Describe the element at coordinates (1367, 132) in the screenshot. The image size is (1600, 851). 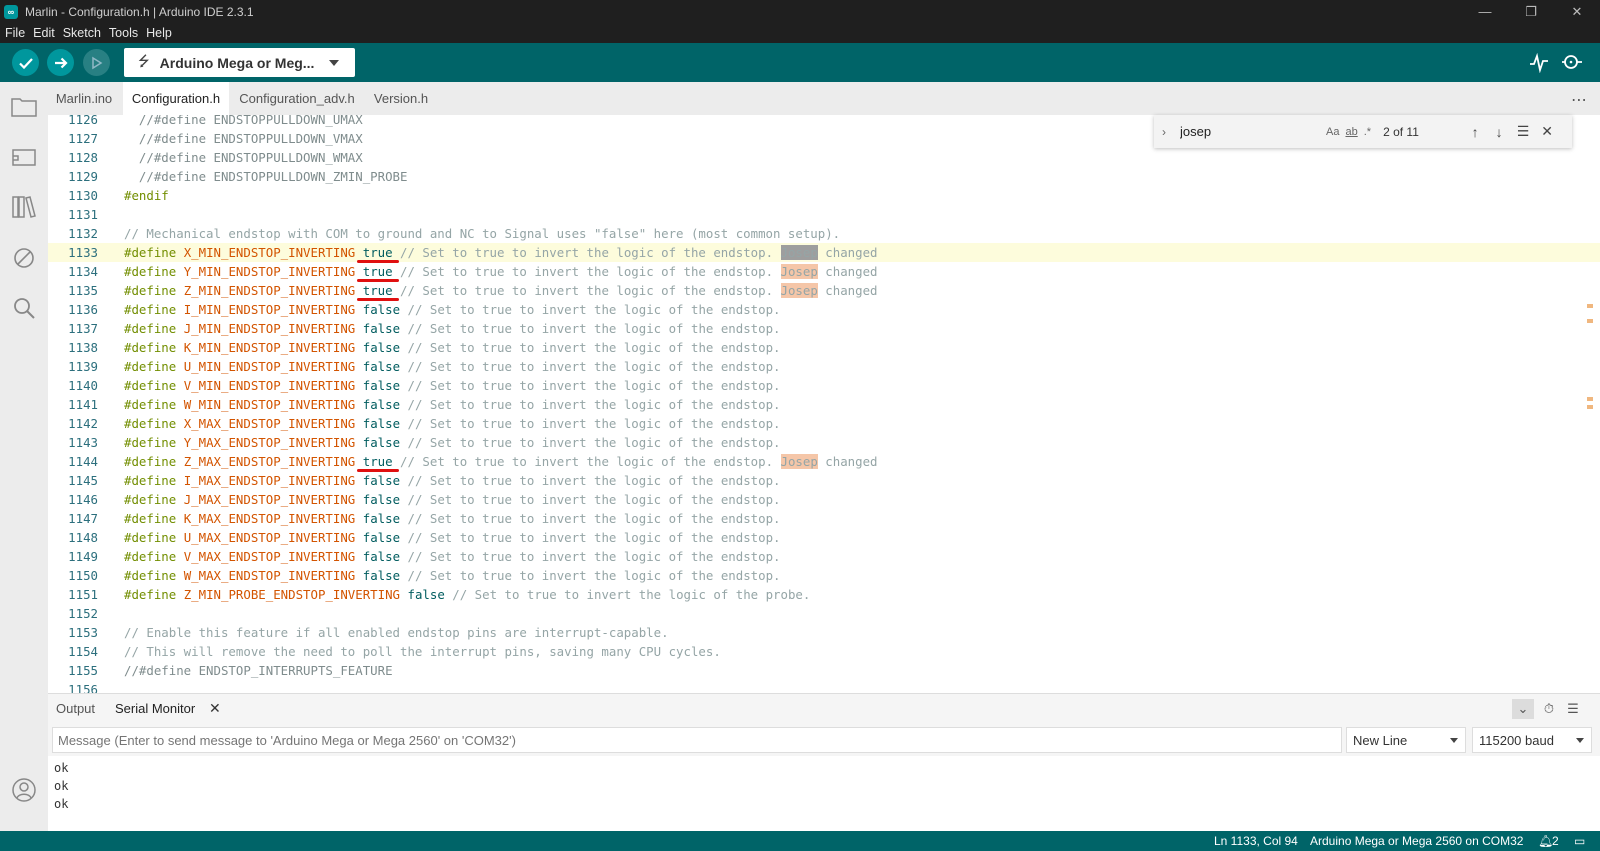
I see `regex-toggle: .*` at that location.